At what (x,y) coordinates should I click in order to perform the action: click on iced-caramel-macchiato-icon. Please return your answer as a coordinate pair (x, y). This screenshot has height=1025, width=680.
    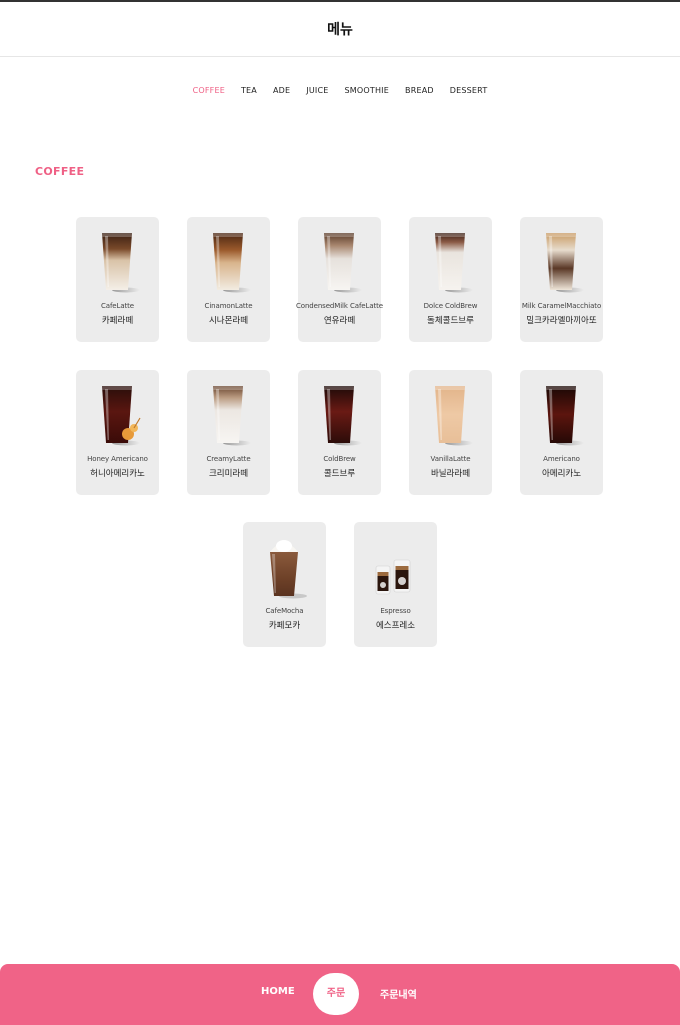
    Looking at the image, I should click on (561, 261).